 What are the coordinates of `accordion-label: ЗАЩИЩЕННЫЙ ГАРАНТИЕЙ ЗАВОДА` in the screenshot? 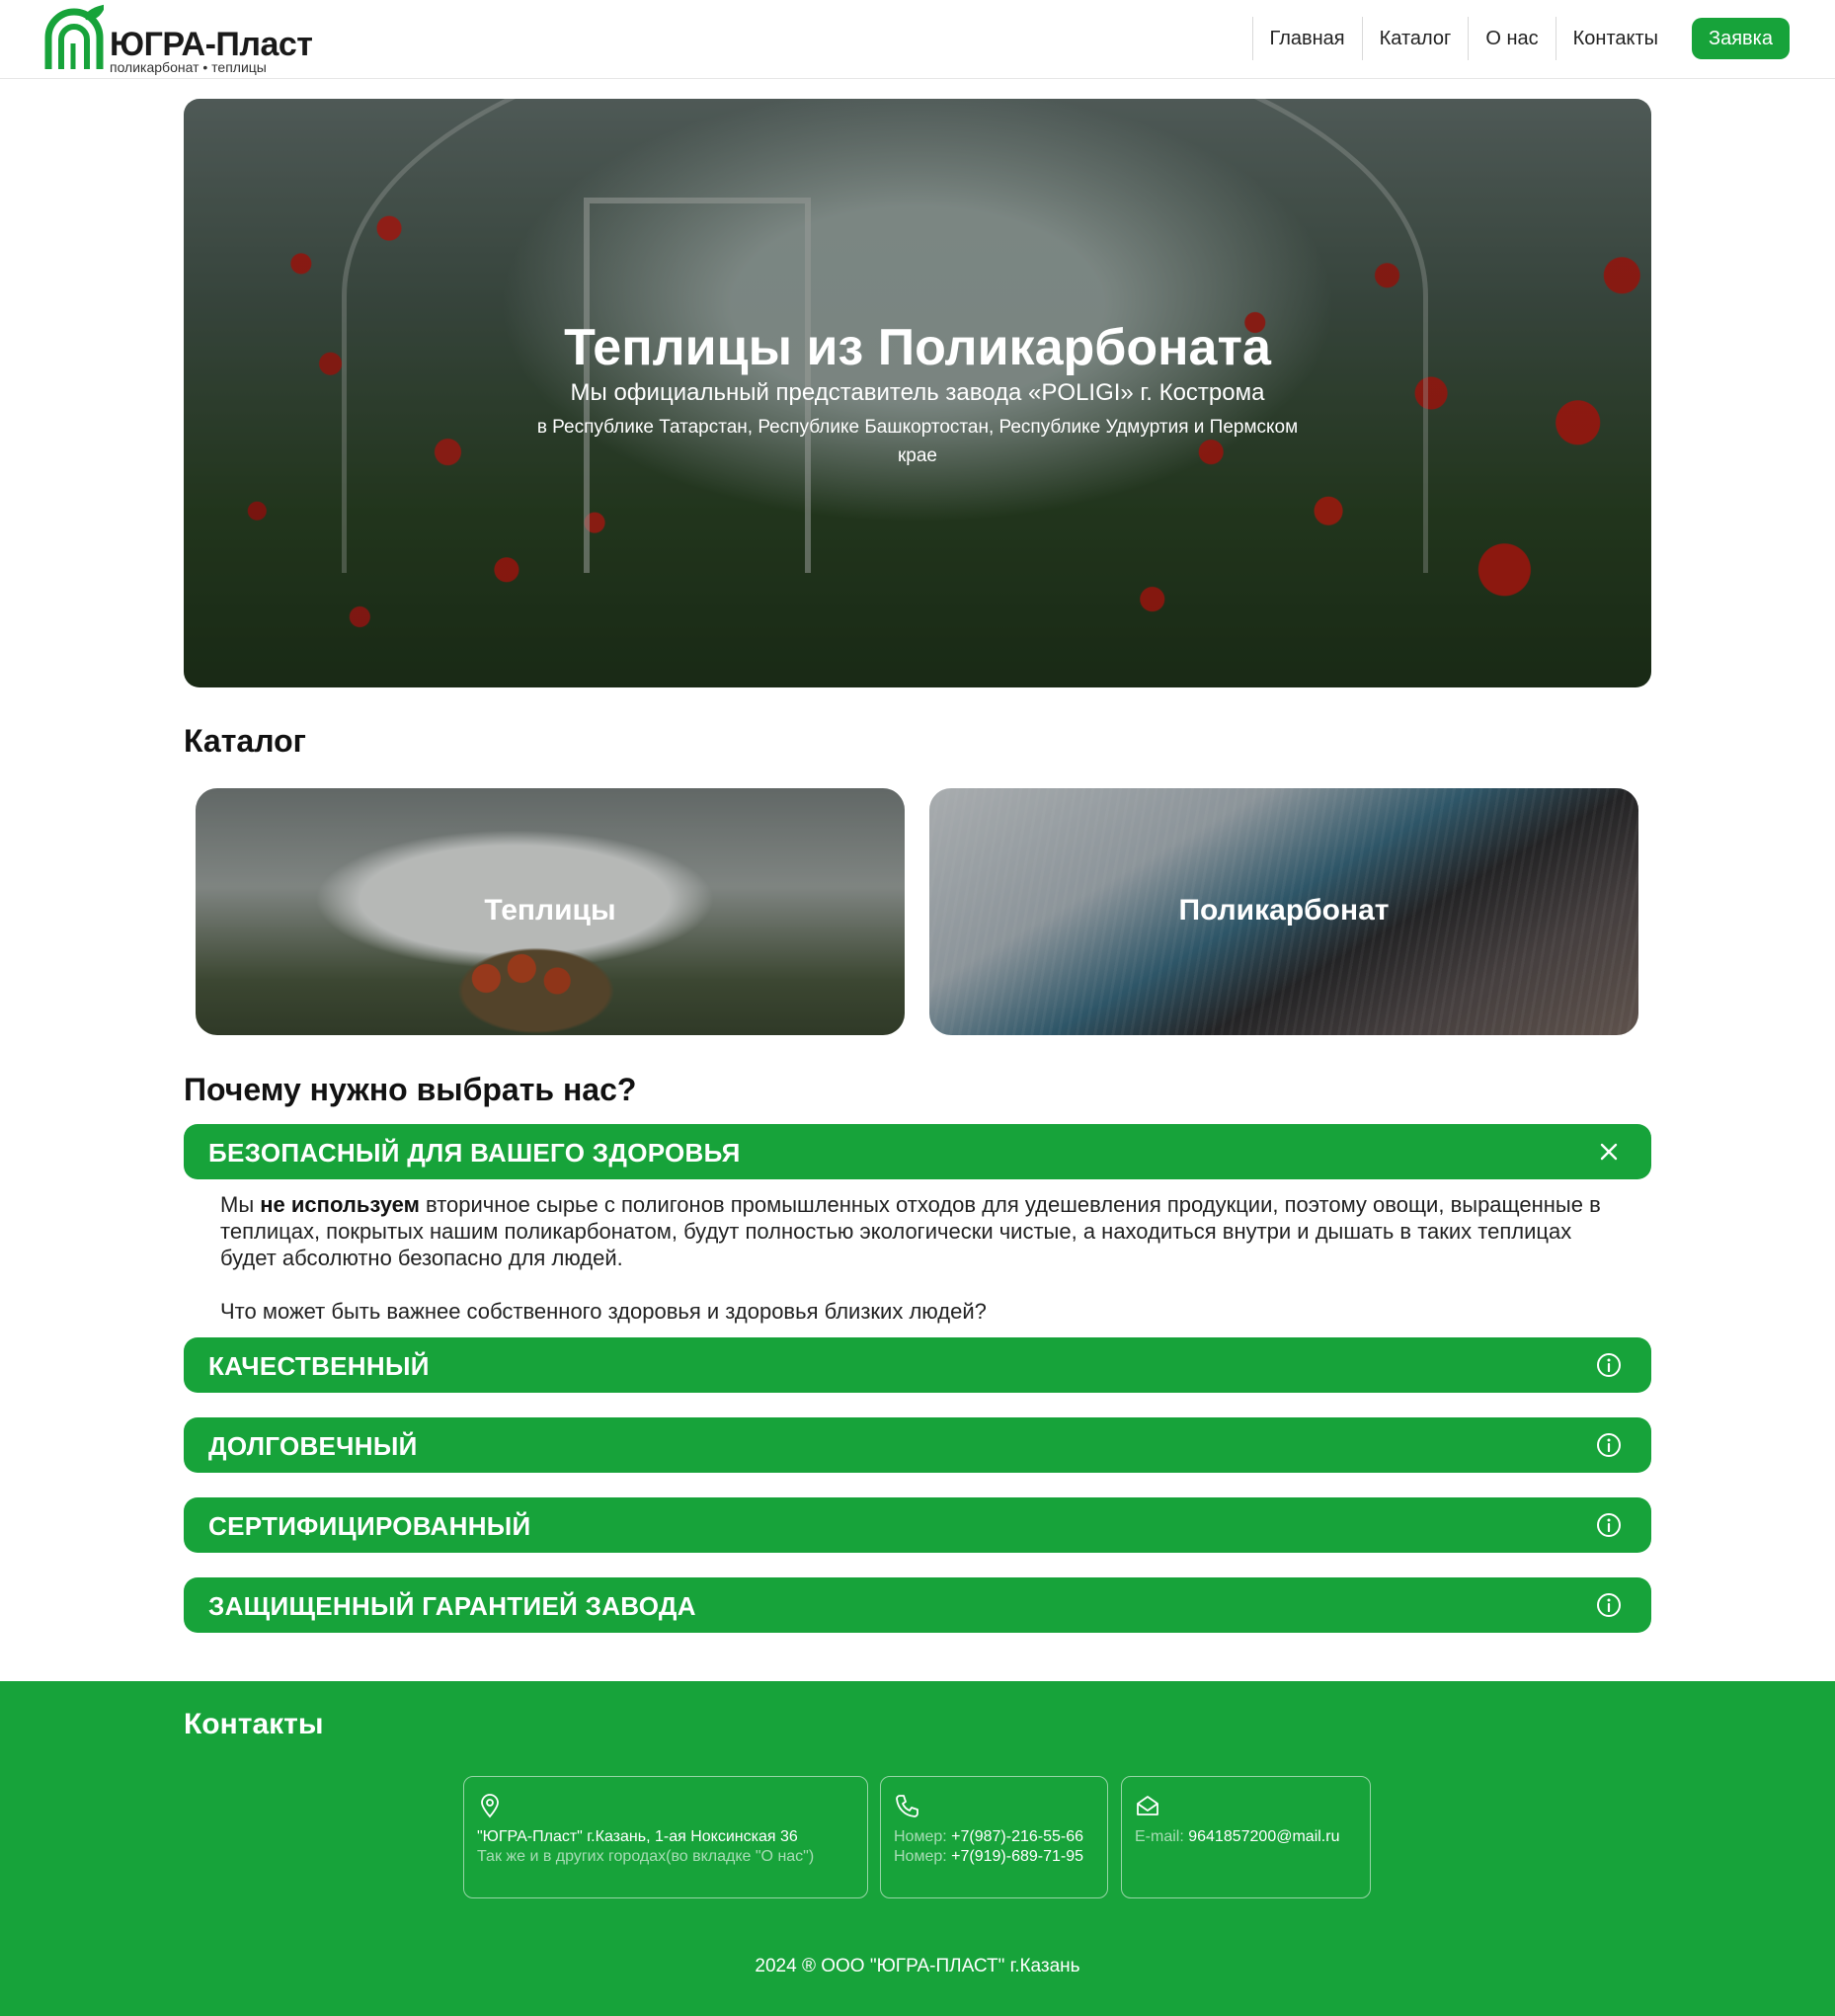 It's located at (452, 1606).